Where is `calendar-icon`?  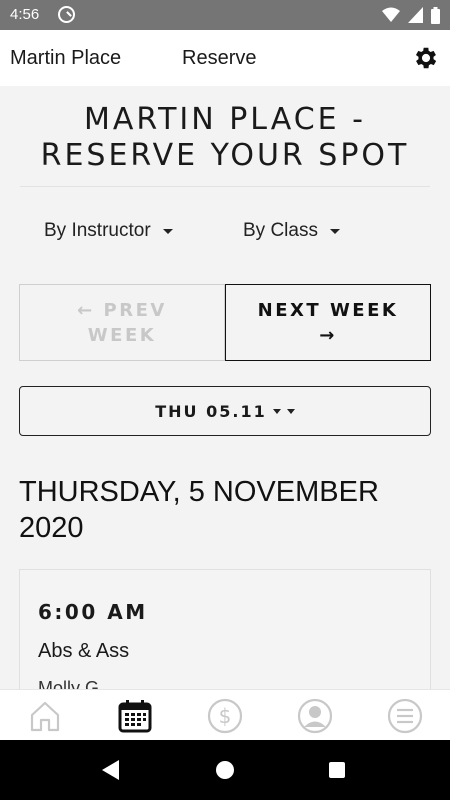
calendar-icon is located at coordinates (135, 716).